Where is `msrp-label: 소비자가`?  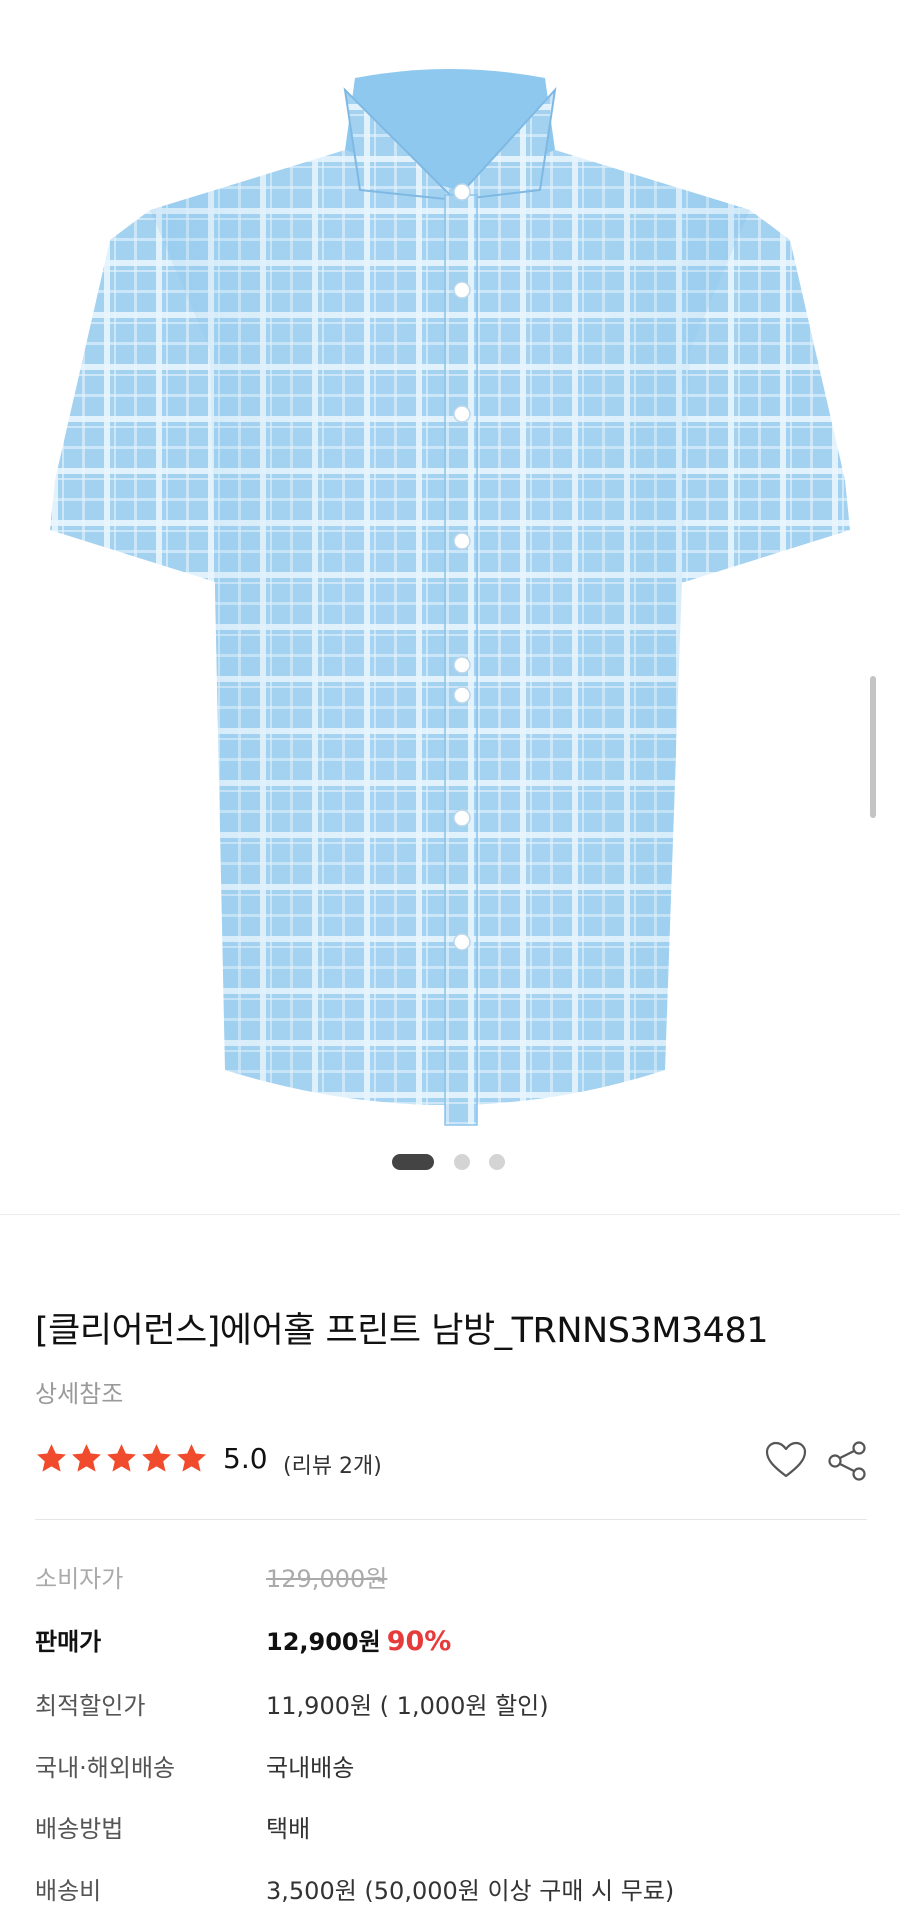 msrp-label: 소비자가 is located at coordinates (79, 1579).